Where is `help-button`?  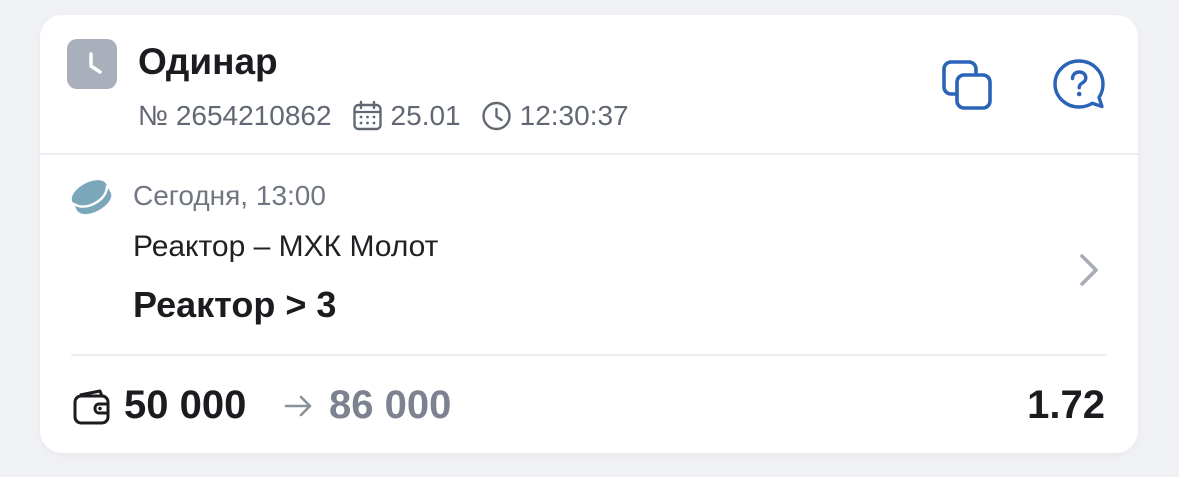
help-button is located at coordinates (1079, 85).